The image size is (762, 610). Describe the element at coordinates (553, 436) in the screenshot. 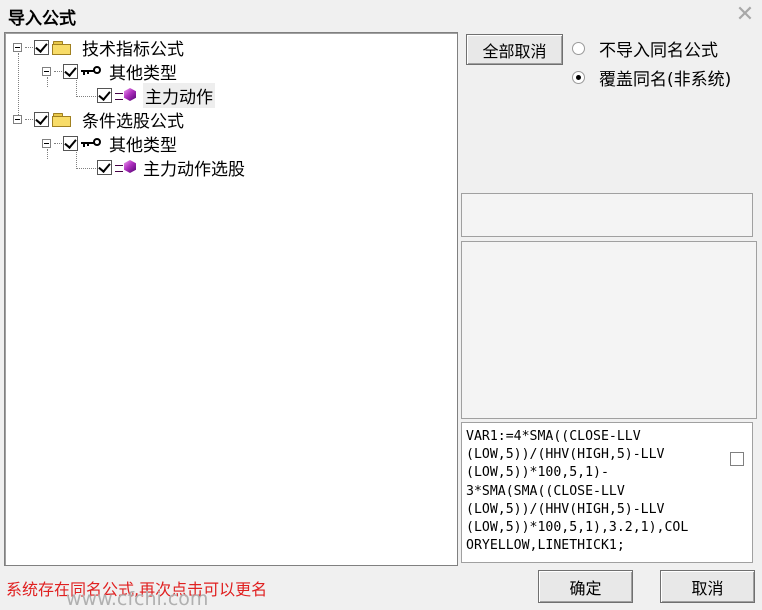

I see `formula-line: VAR1:=4*SMA((CLOSE-LLV` at that location.